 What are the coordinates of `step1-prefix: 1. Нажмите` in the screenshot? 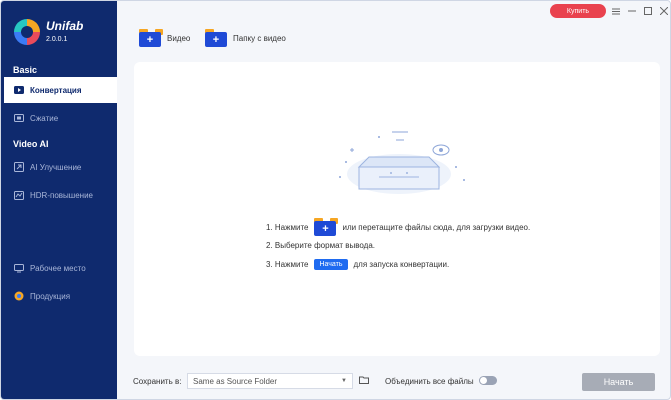 It's located at (287, 227).